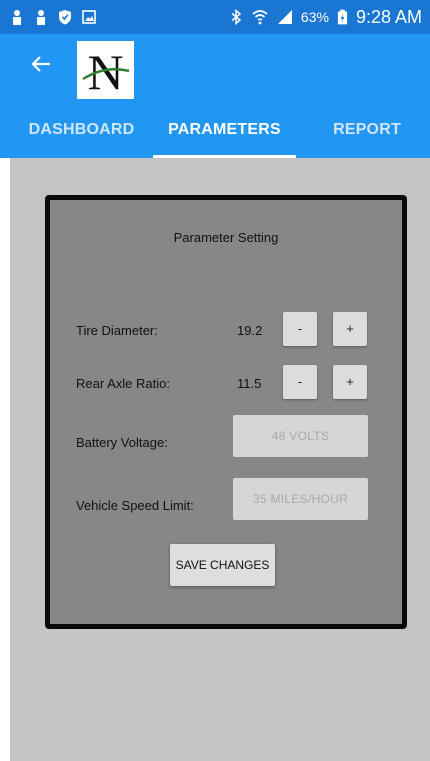 The height and width of the screenshot is (761, 430). I want to click on image-icon, so click(89, 17).